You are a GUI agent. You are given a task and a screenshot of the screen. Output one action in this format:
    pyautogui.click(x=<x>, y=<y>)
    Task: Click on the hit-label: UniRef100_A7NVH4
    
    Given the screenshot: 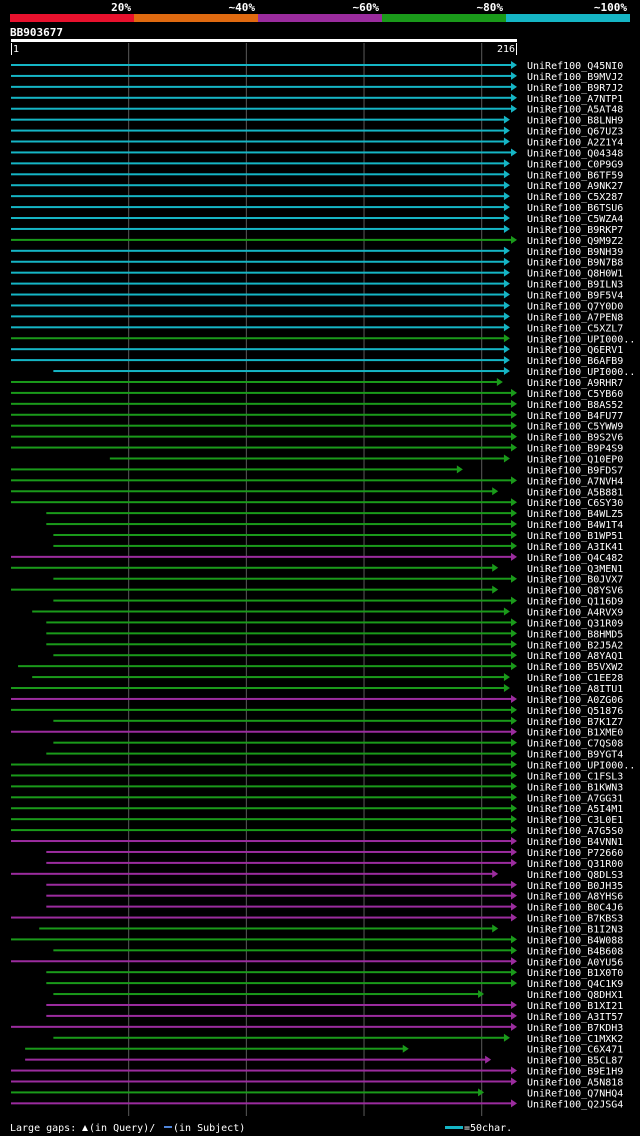 What is the action you would take?
    pyautogui.click(x=575, y=481)
    